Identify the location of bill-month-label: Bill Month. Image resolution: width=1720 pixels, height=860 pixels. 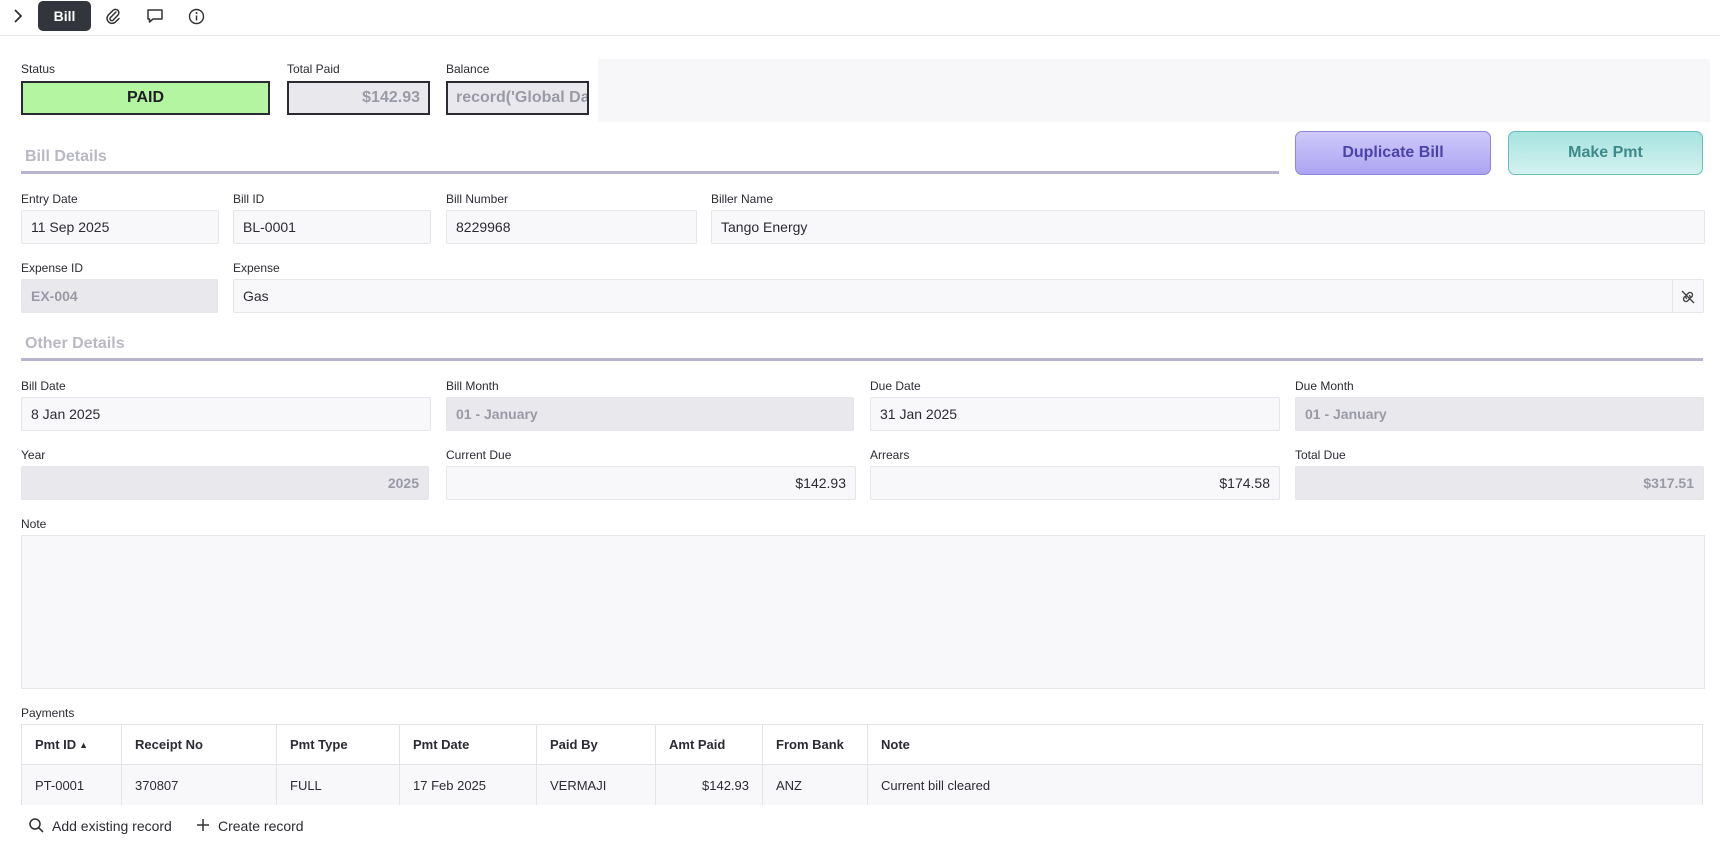
(472, 386).